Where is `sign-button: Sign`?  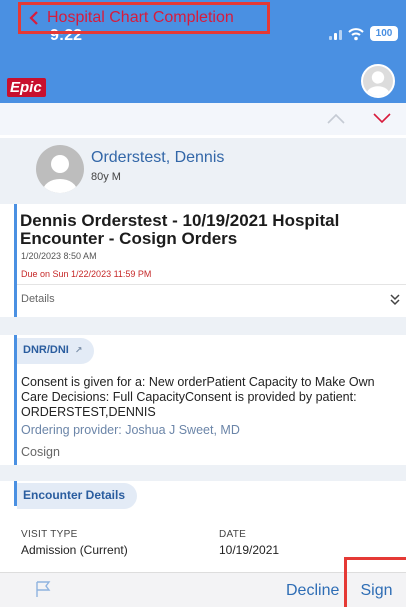
sign-button: Sign is located at coordinates (375, 582).